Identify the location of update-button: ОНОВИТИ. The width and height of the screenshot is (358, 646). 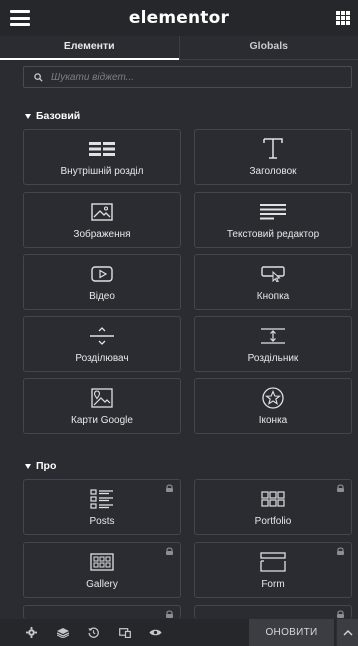
(291, 632).